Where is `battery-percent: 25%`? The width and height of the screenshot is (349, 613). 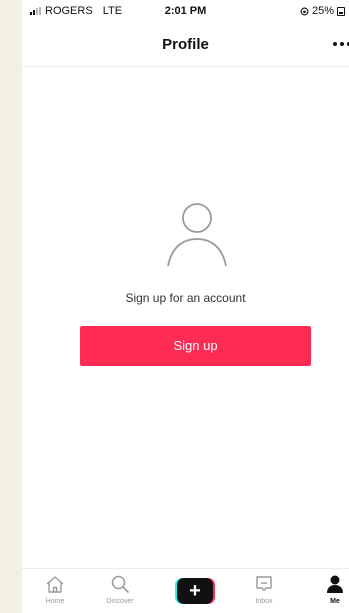
battery-percent: 25% is located at coordinates (322, 11).